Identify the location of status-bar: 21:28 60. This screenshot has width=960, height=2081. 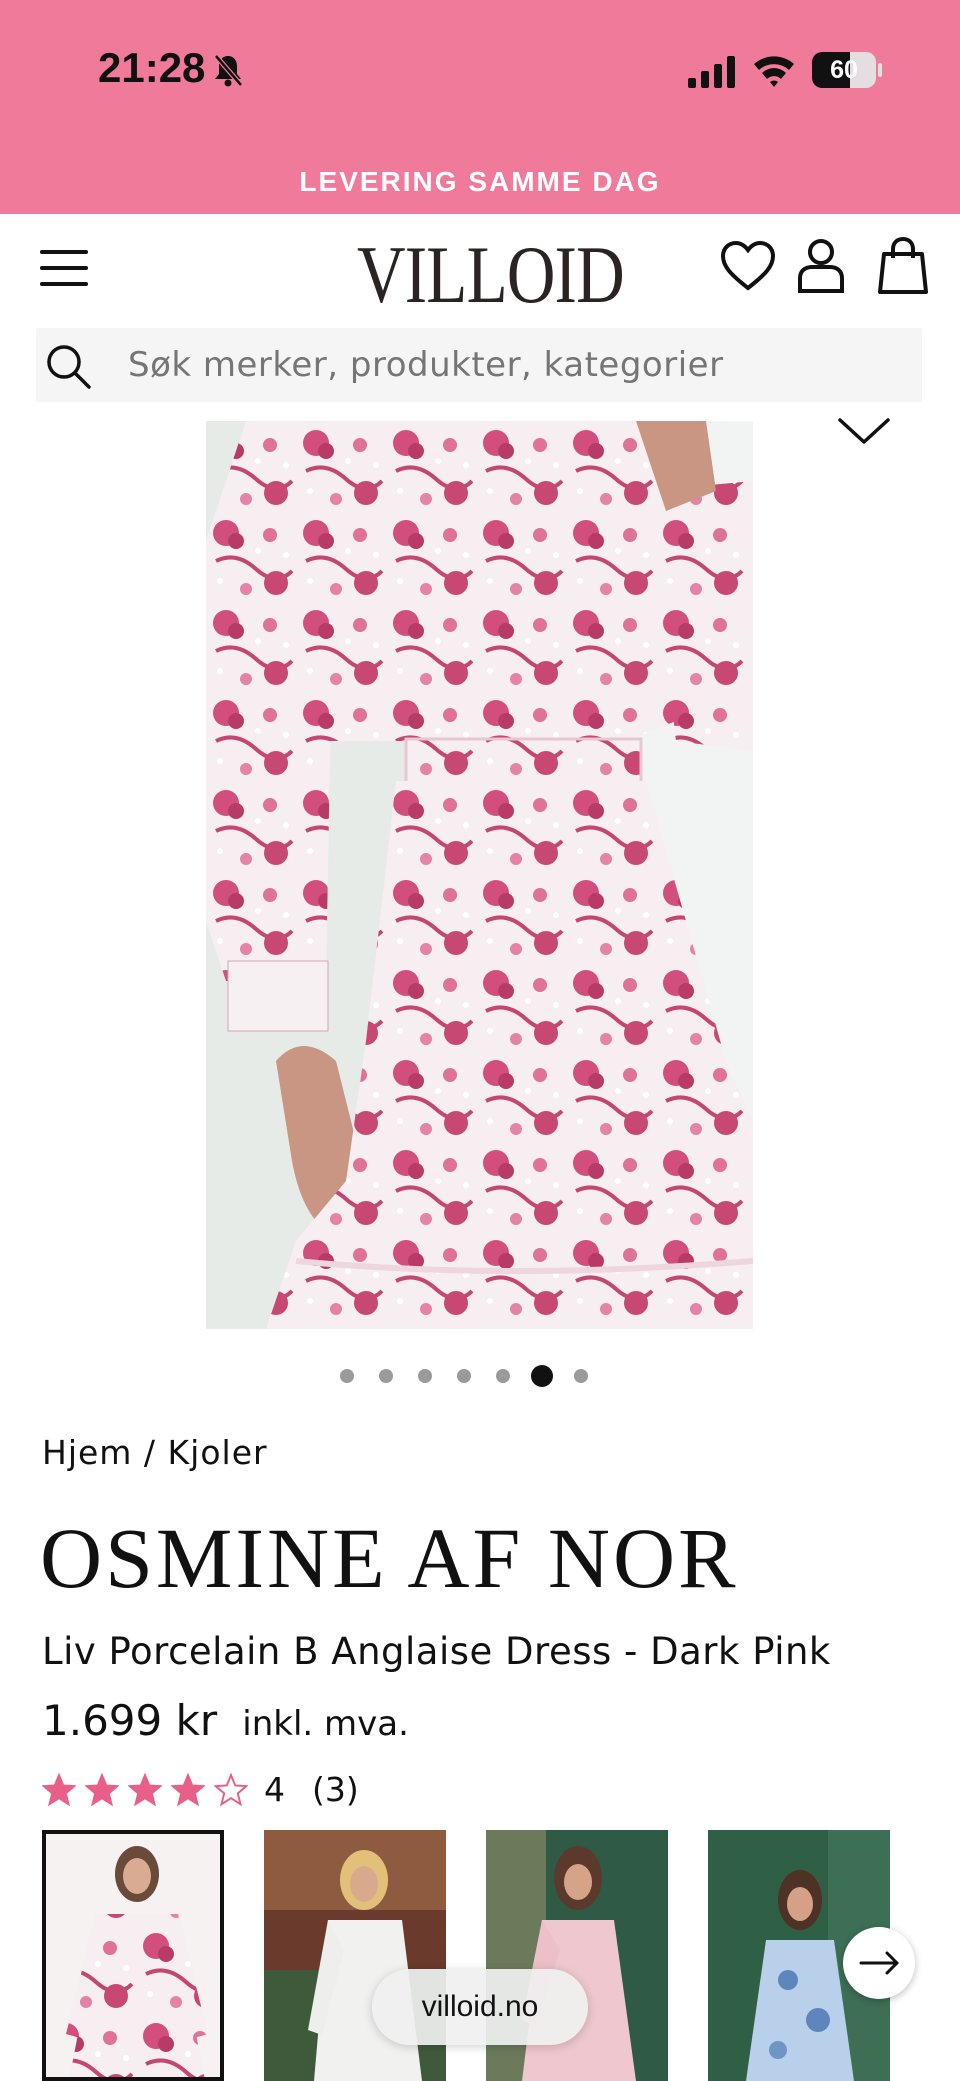
(480, 75).